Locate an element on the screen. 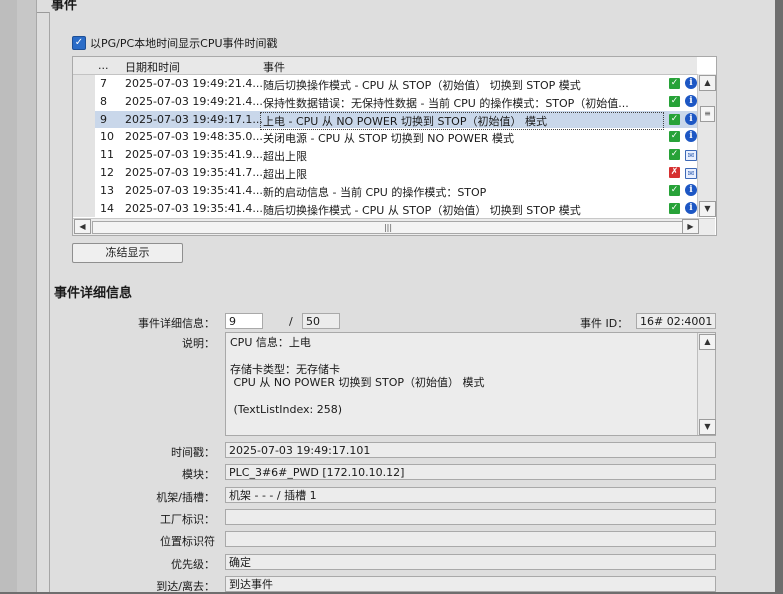 The image size is (783, 594). row-number: 9 is located at coordinates (103, 119).